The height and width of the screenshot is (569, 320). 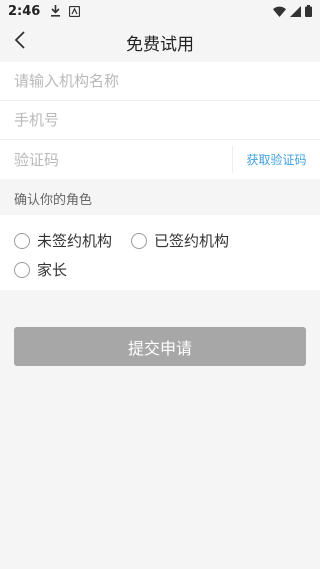 What do you see at coordinates (55, 11) in the screenshot?
I see `download-icon` at bounding box center [55, 11].